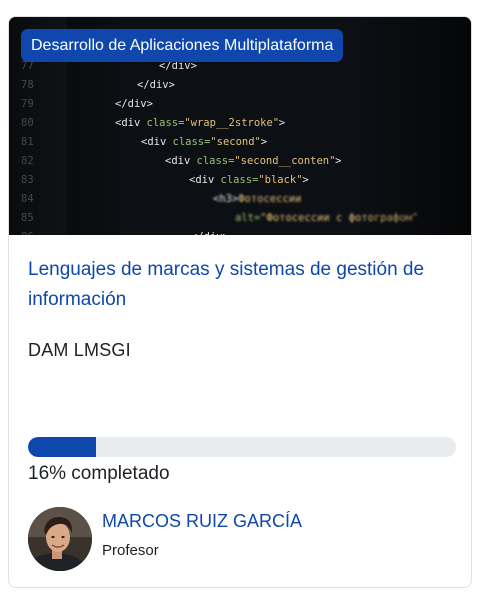 The height and width of the screenshot is (601, 484). What do you see at coordinates (242, 447) in the screenshot?
I see `progress-bar` at bounding box center [242, 447].